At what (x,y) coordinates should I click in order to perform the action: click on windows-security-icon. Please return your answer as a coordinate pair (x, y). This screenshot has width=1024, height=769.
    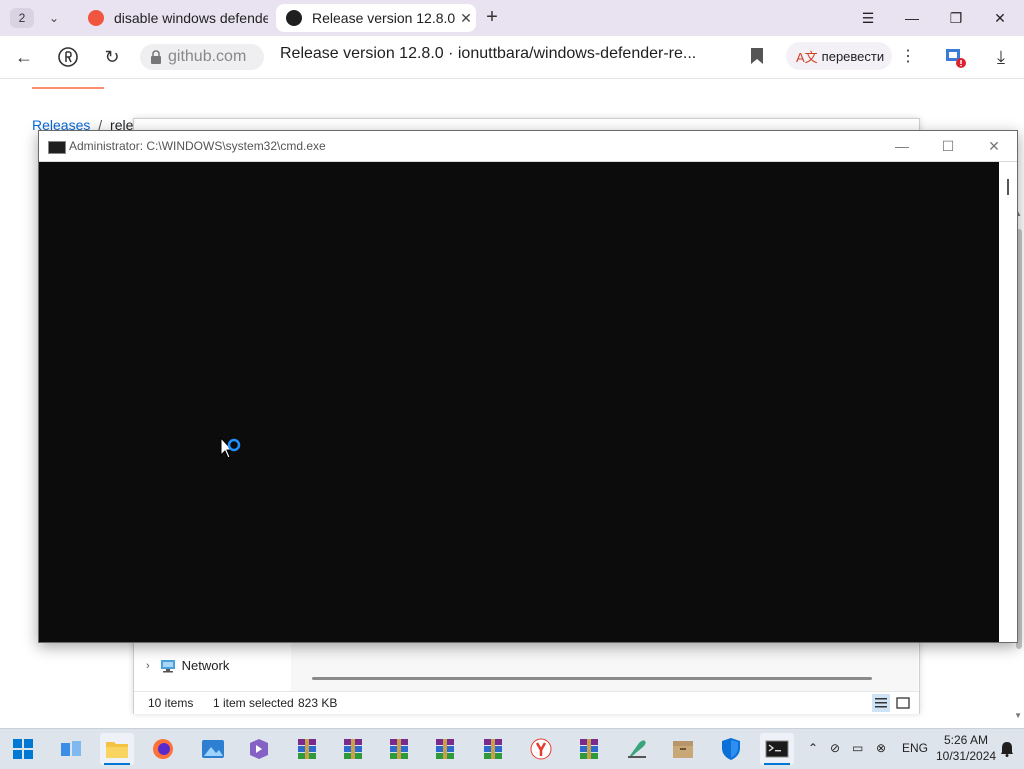
    Looking at the image, I should click on (731, 749).